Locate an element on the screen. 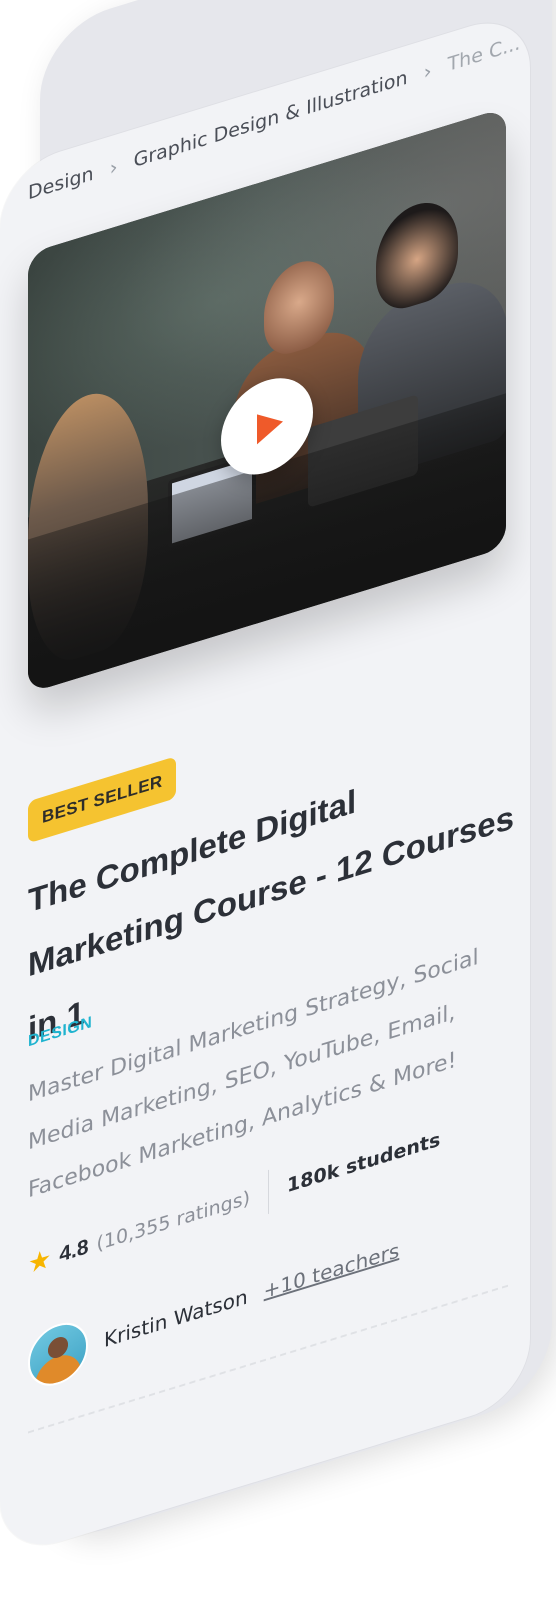 The width and height of the screenshot is (556, 1613). stats-divider is located at coordinates (269, 1192).